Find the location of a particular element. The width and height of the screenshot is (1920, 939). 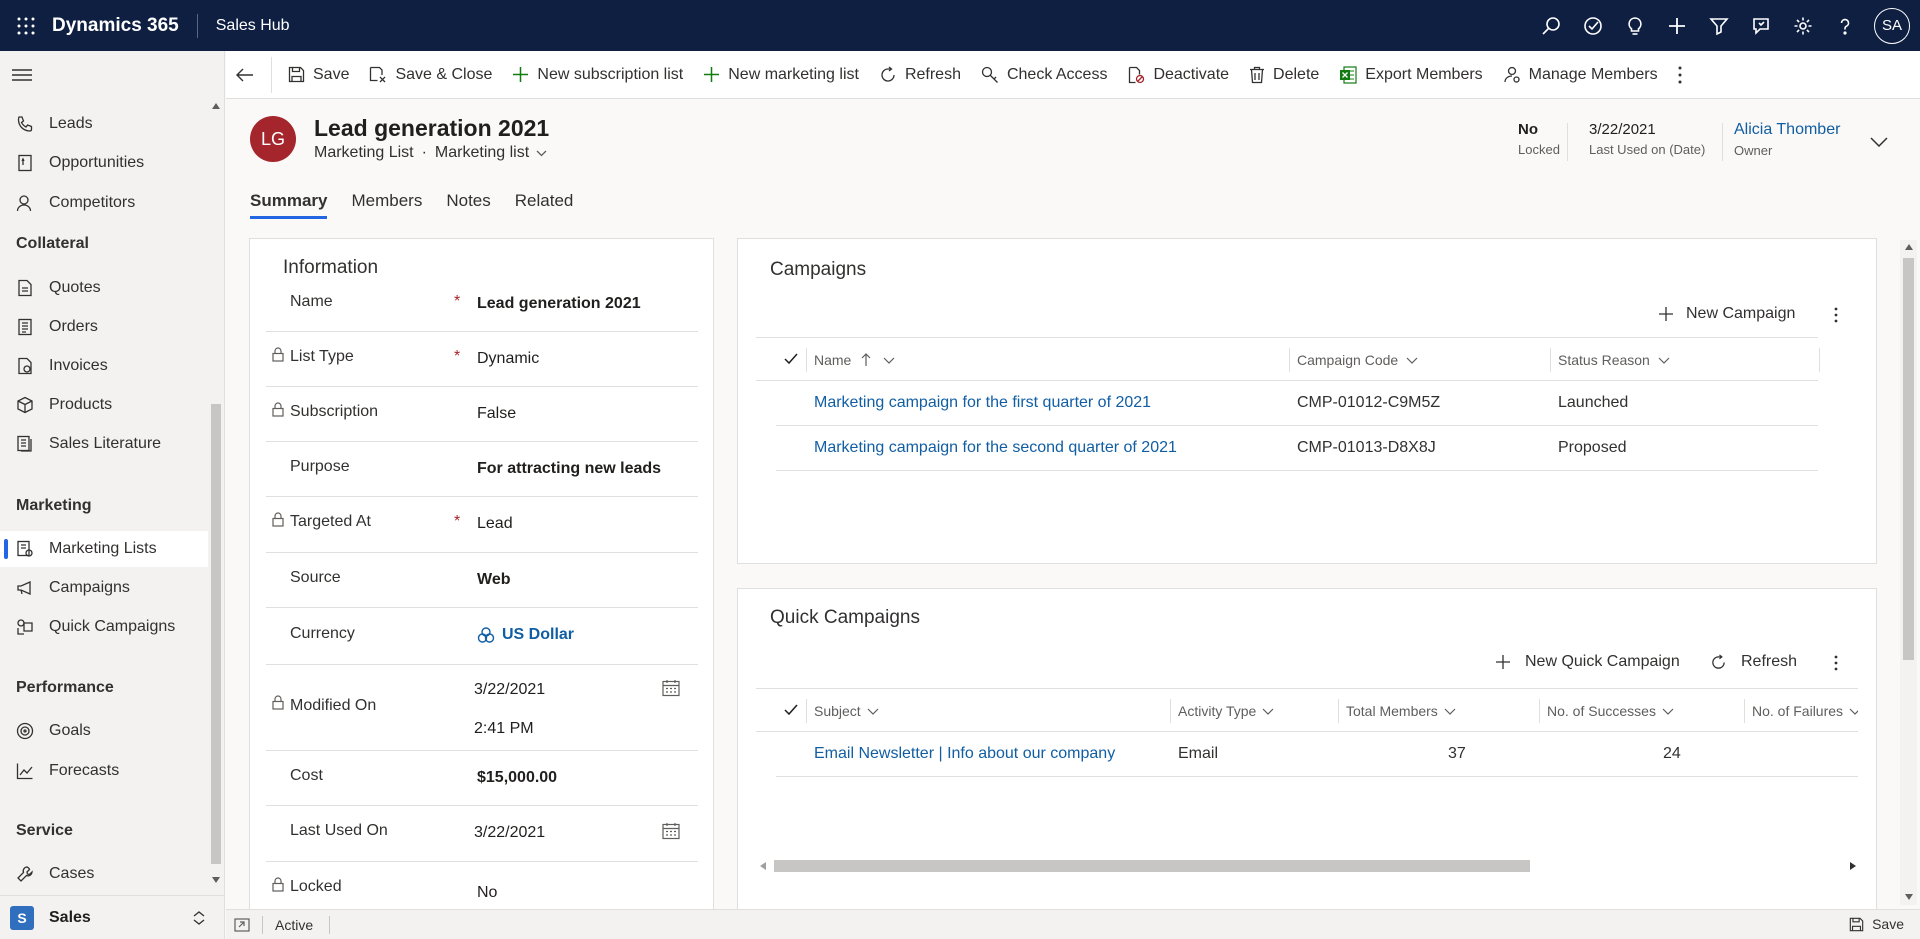

user-avatar: SA is located at coordinates (1892, 25).